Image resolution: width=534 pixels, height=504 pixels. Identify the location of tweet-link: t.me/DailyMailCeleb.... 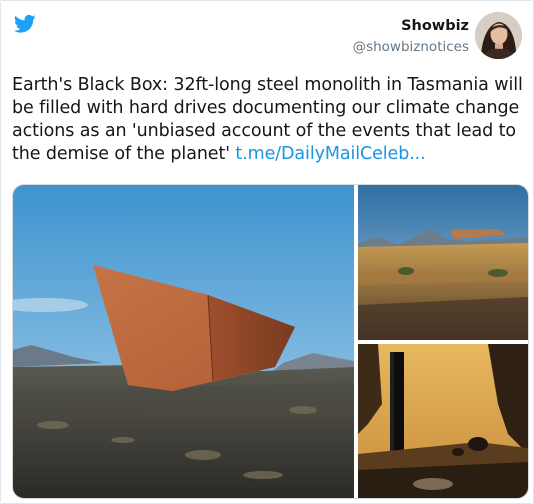
(330, 154).